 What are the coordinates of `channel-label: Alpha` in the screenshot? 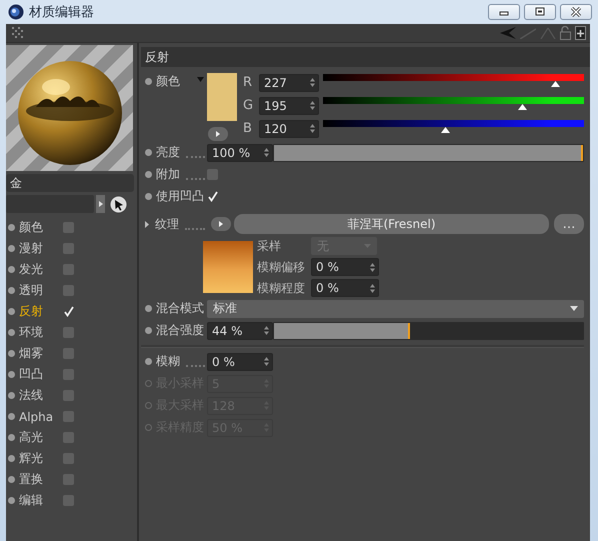 It's located at (39, 417).